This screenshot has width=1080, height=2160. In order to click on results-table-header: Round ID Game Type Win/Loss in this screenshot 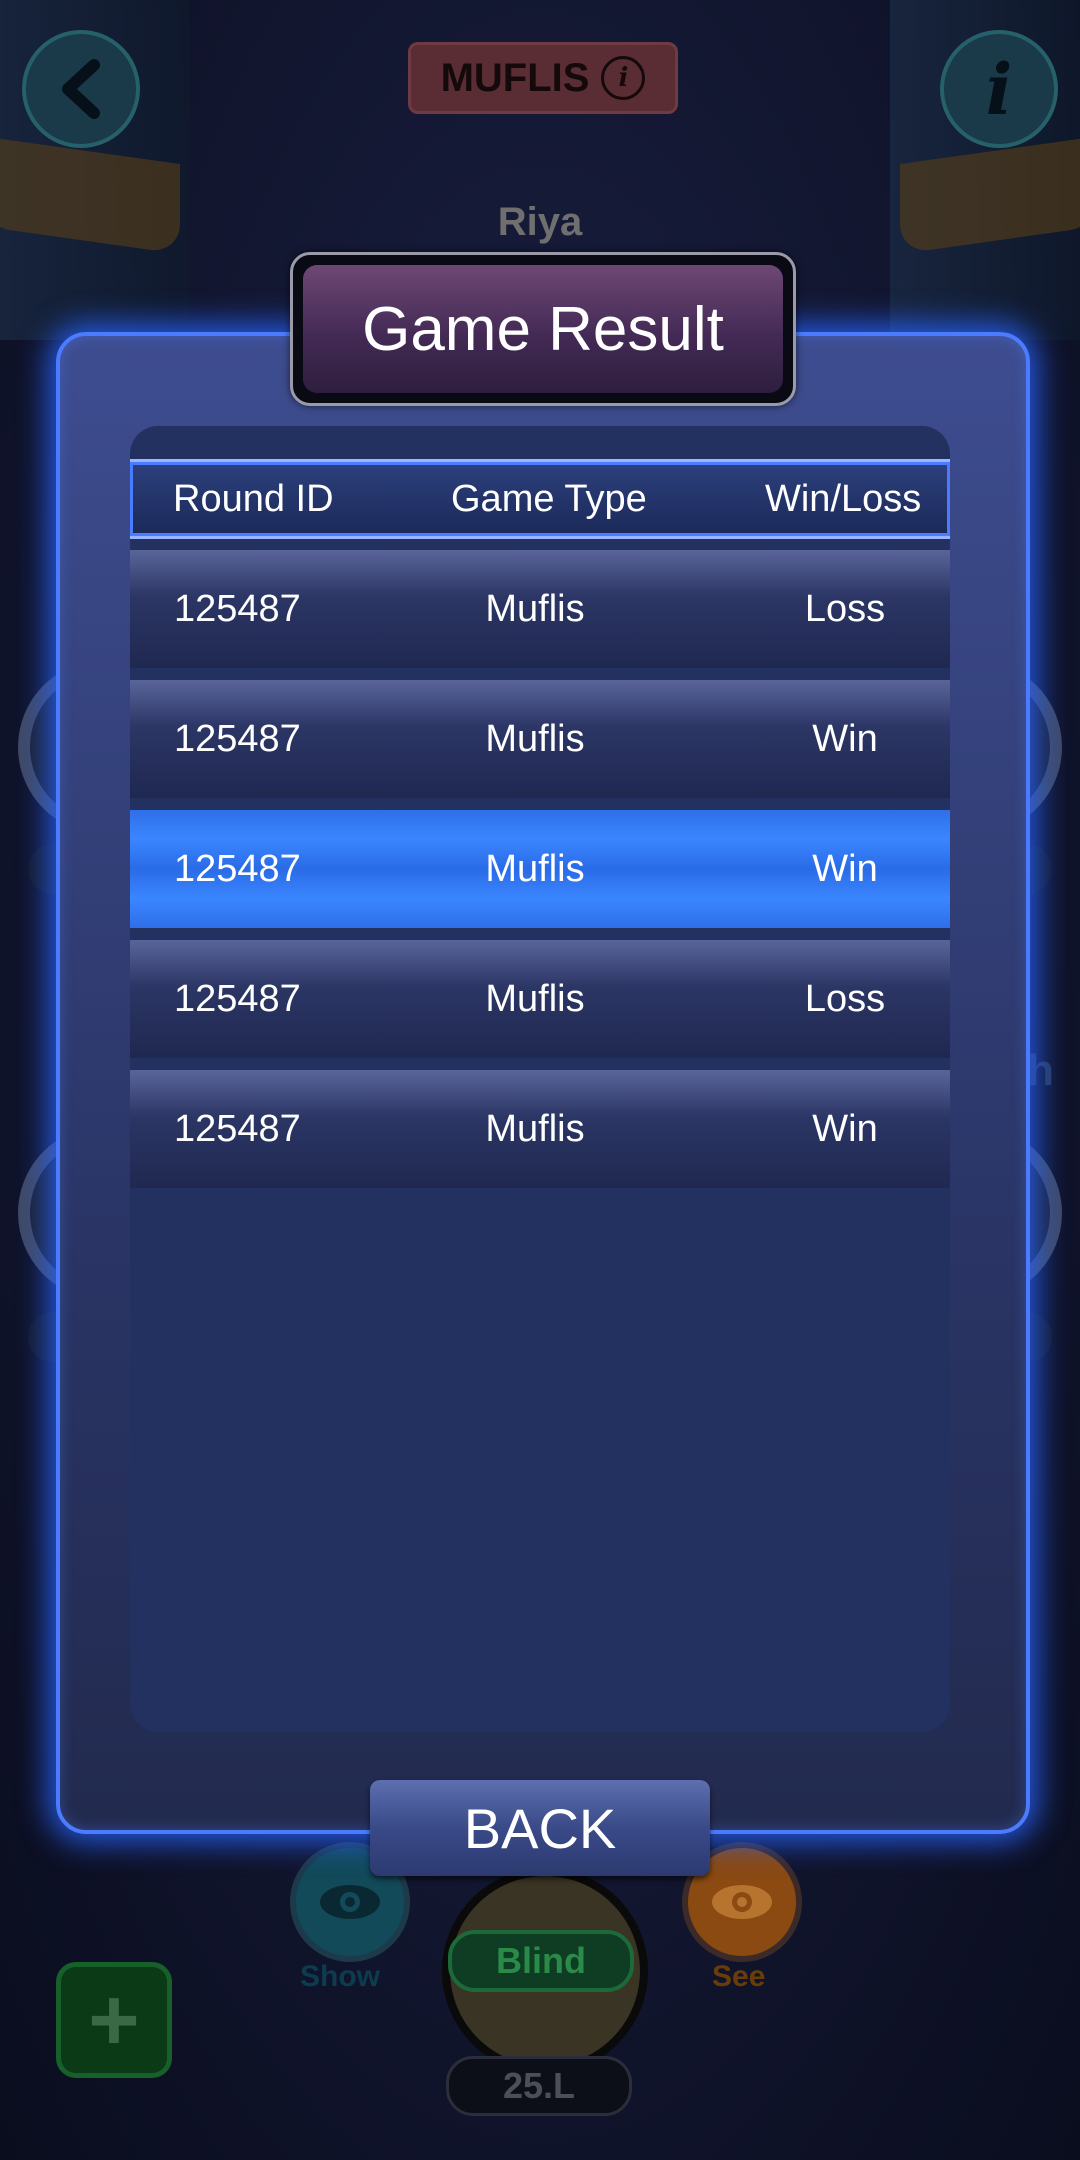, I will do `click(540, 499)`.